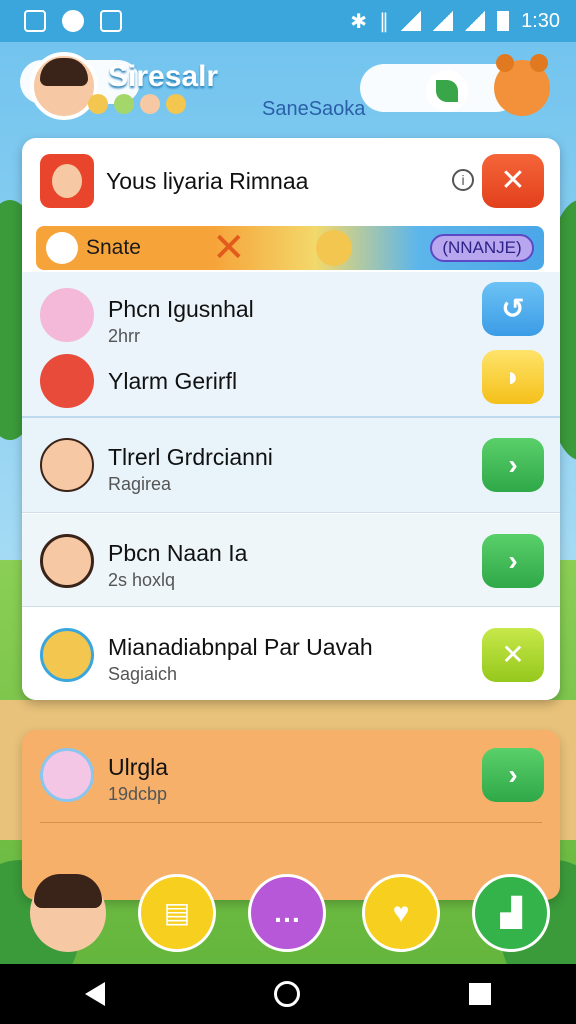 The image size is (576, 1024). What do you see at coordinates (177, 913) in the screenshot?
I see `calendar-icon: ▤` at bounding box center [177, 913].